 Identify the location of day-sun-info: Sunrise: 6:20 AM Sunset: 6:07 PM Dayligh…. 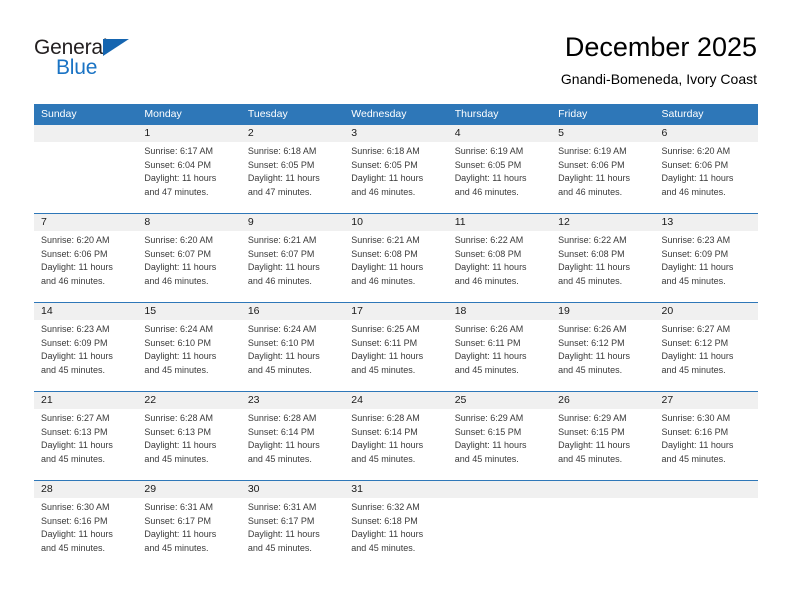
(180, 260).